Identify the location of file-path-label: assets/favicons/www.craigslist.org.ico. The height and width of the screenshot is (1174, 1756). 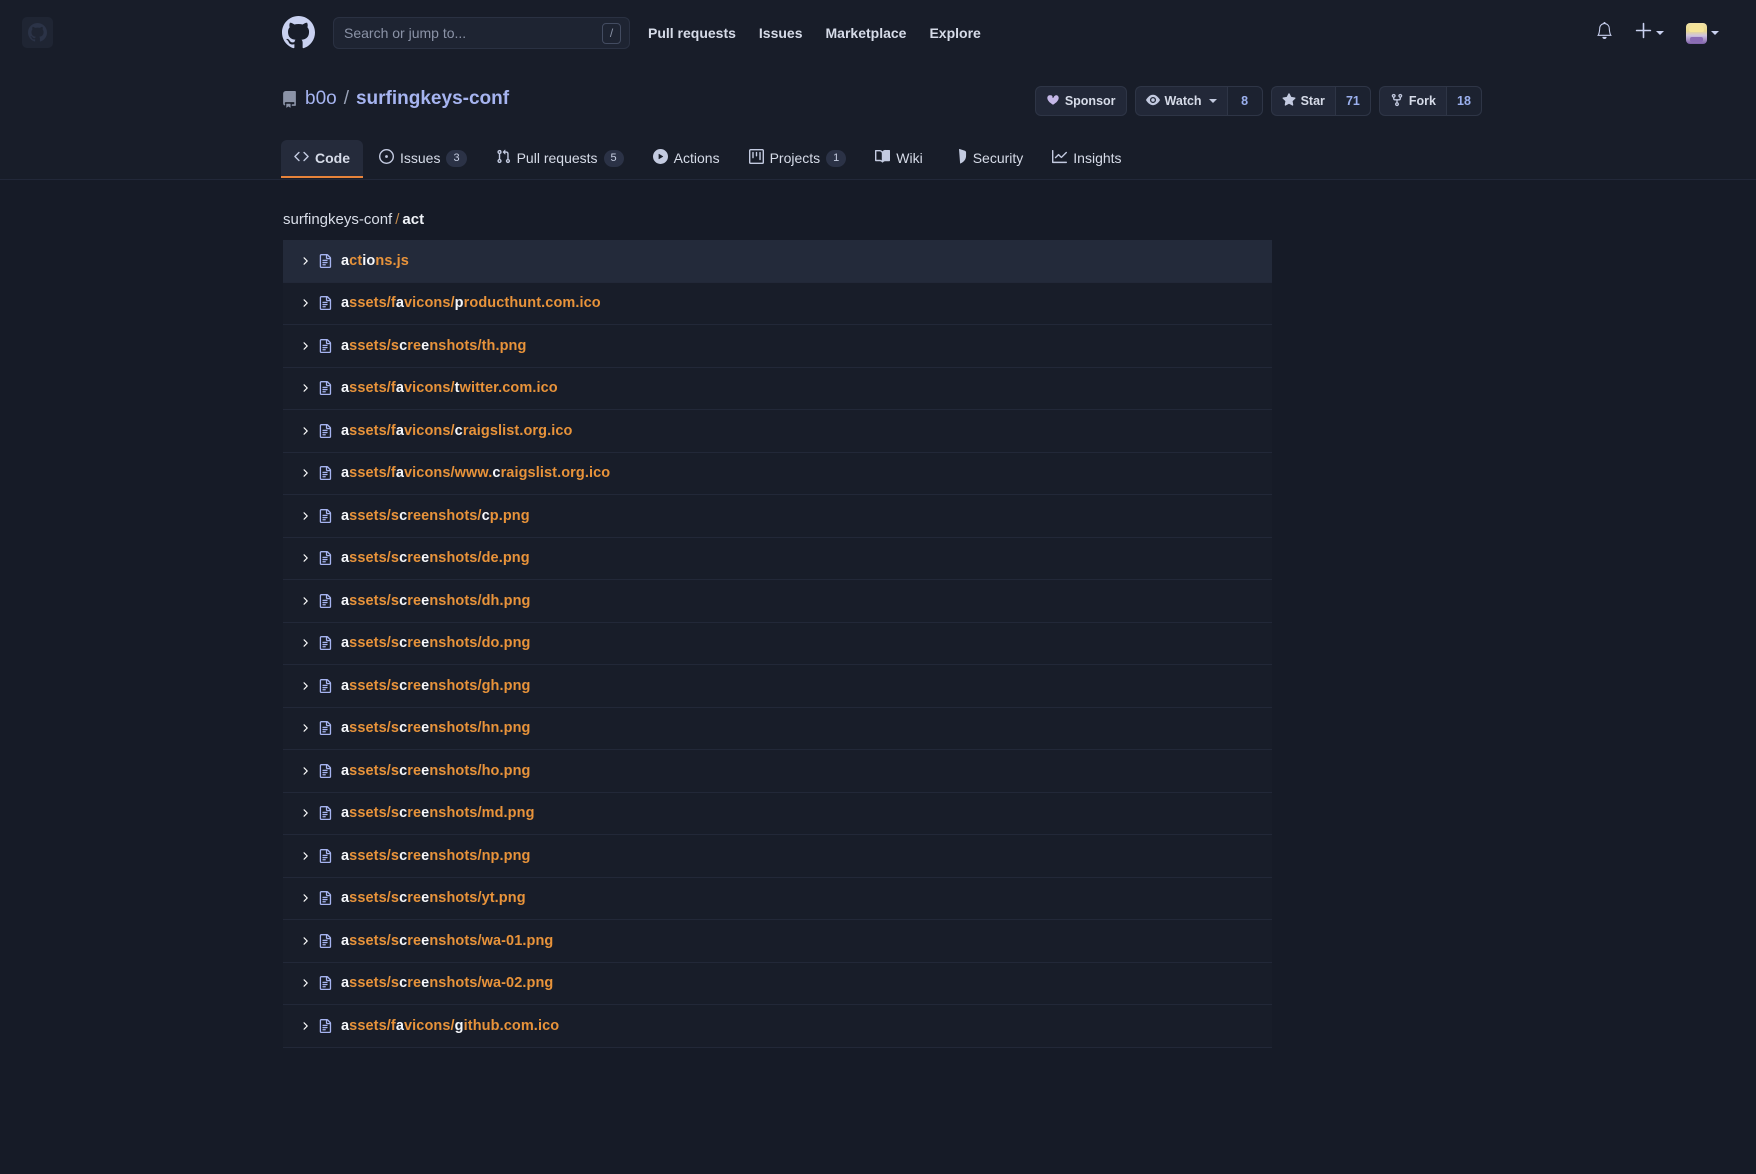
(476, 473).